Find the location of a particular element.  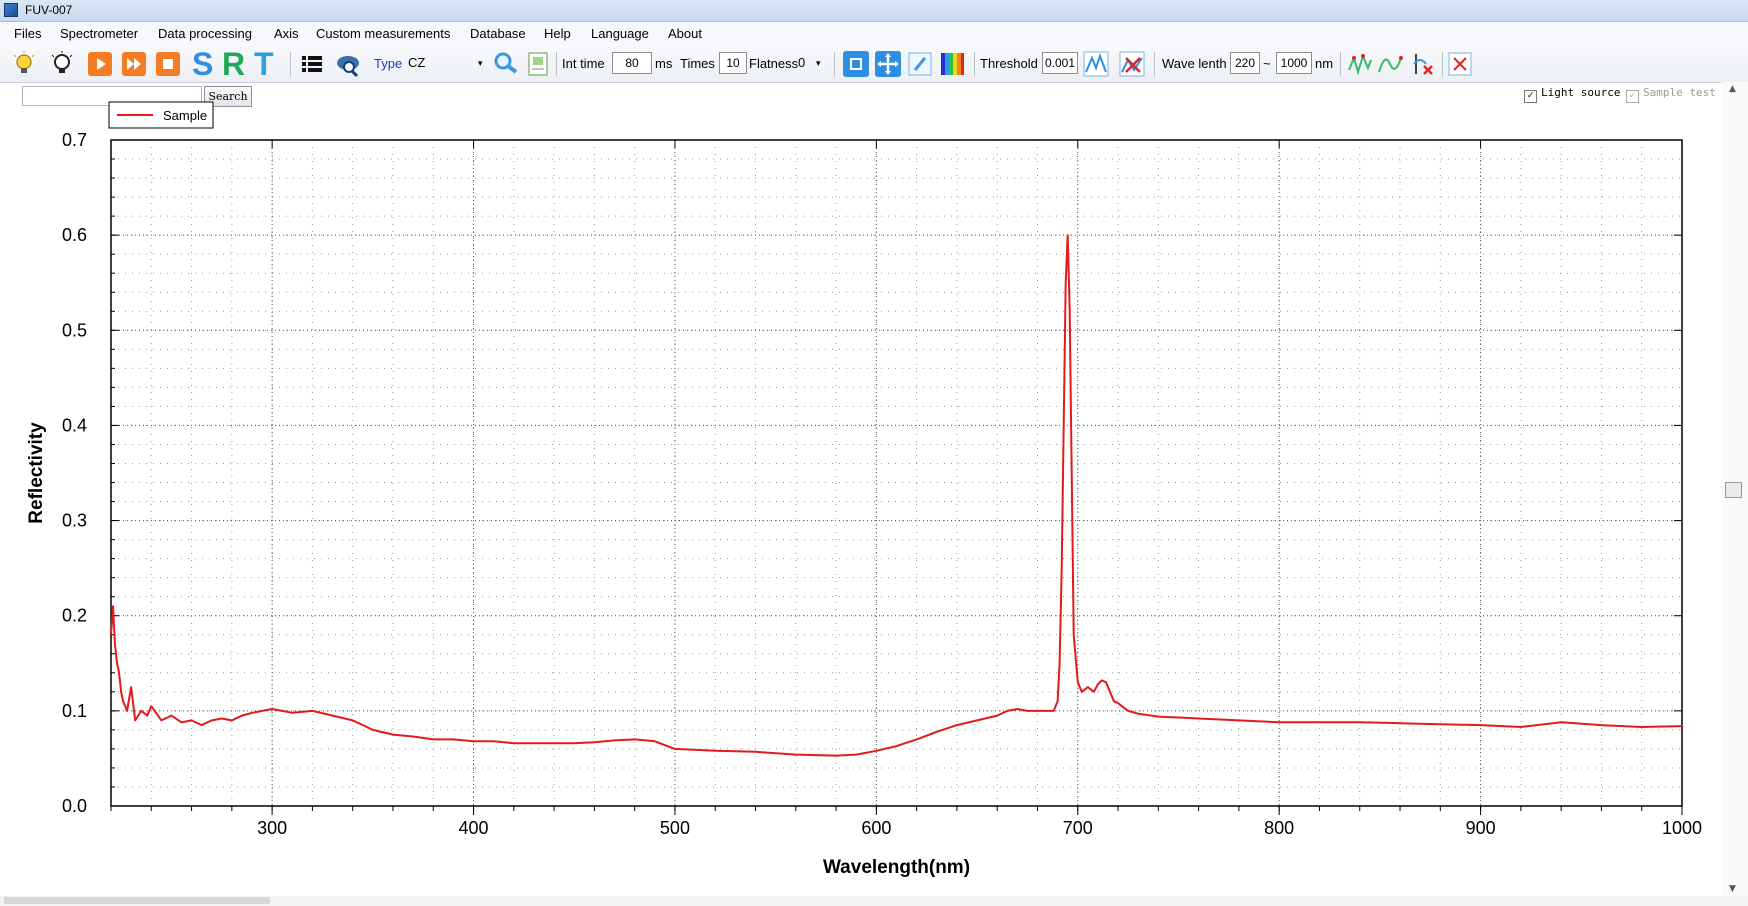

stop-icon is located at coordinates (168, 64).